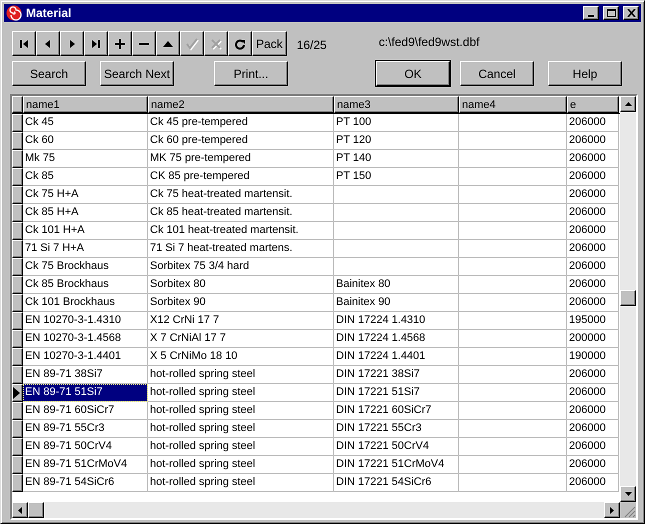  Describe the element at coordinates (85, 267) in the screenshot. I see `table-cell: Ck 75 Brockhaus` at that location.